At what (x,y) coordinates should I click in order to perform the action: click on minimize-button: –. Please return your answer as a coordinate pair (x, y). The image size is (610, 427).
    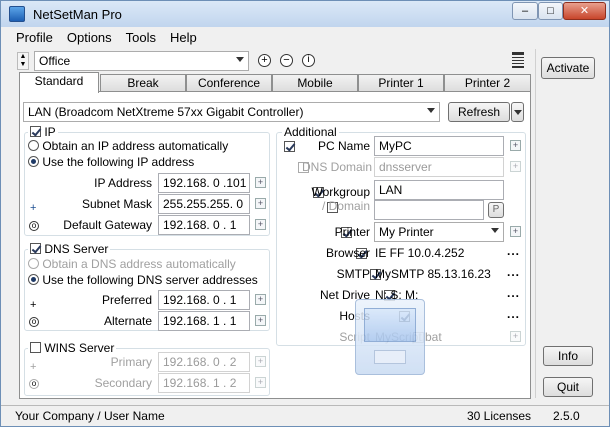
    Looking at the image, I should click on (525, 11).